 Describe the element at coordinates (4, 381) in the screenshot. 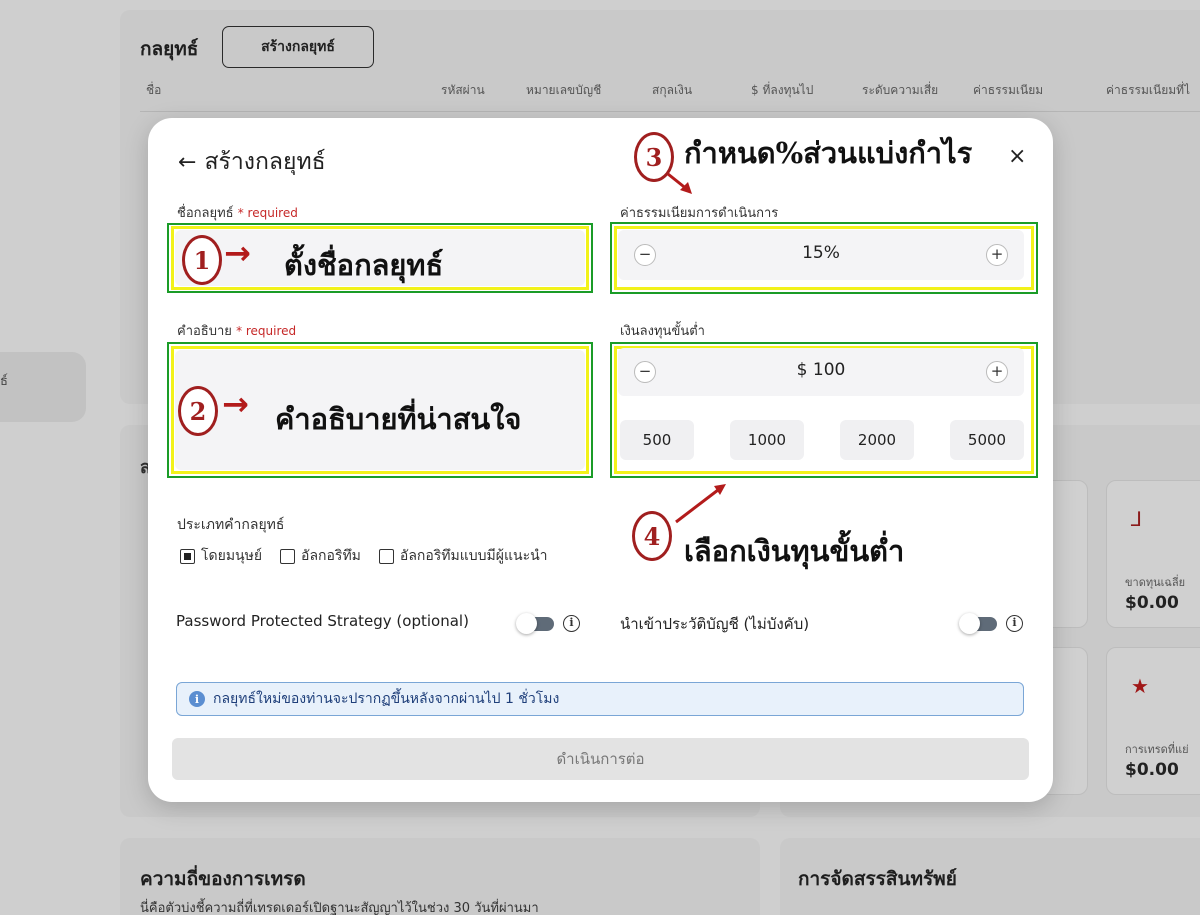

I see `sidebar-item-label: ธ์` at that location.